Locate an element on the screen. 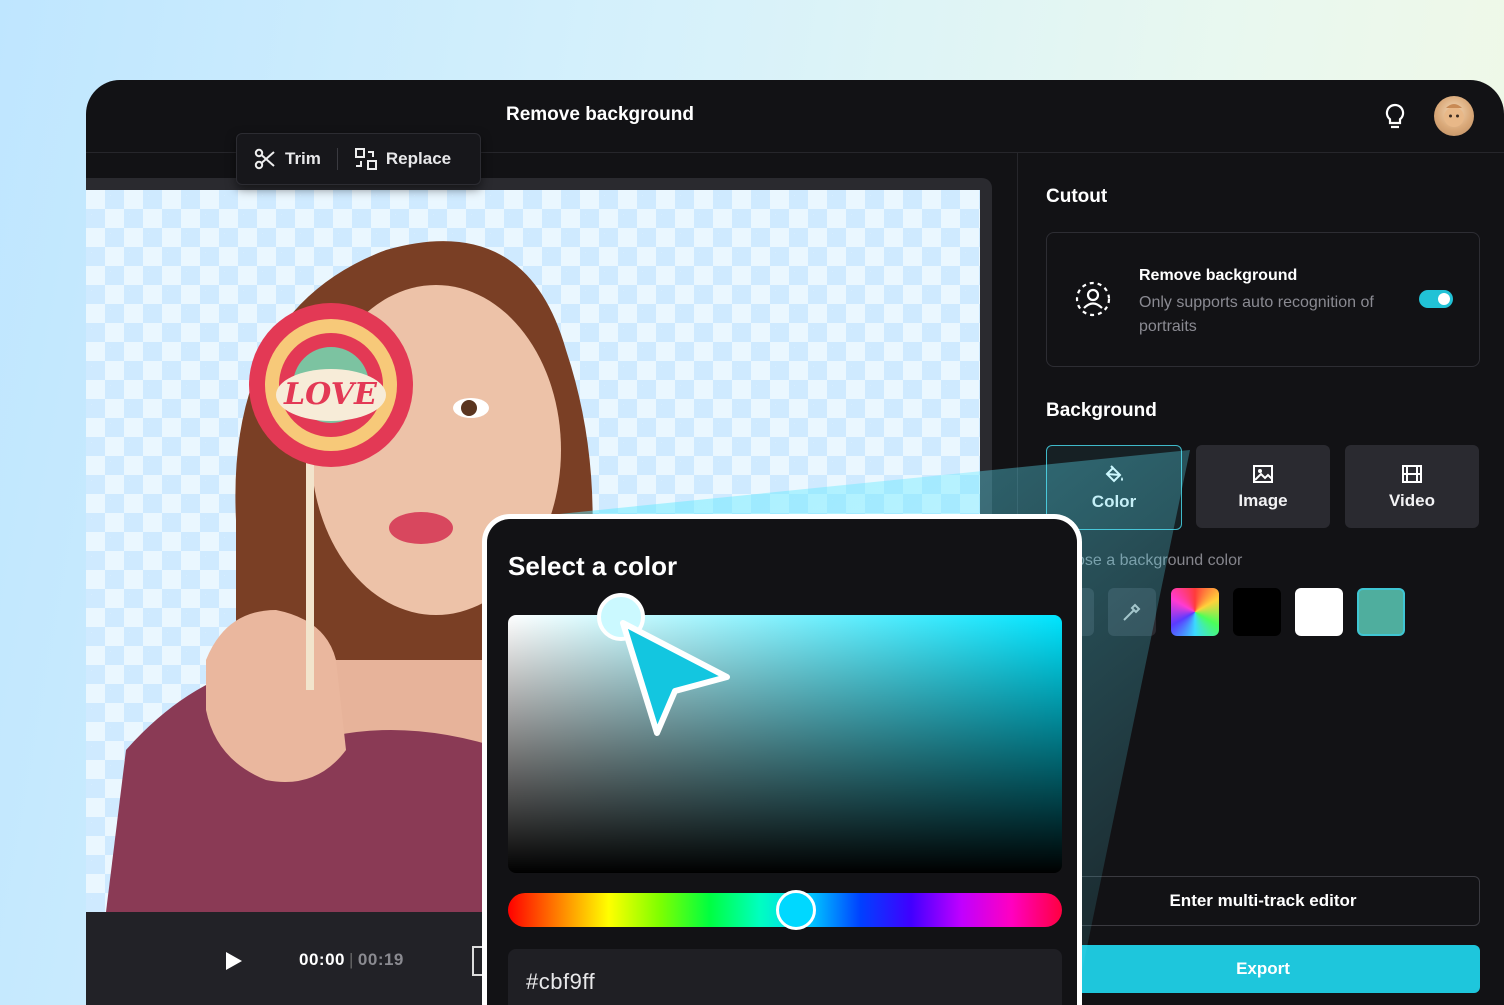 The height and width of the screenshot is (1005, 1504). time-display: 00:00 | 00:19 is located at coordinates (351, 960).